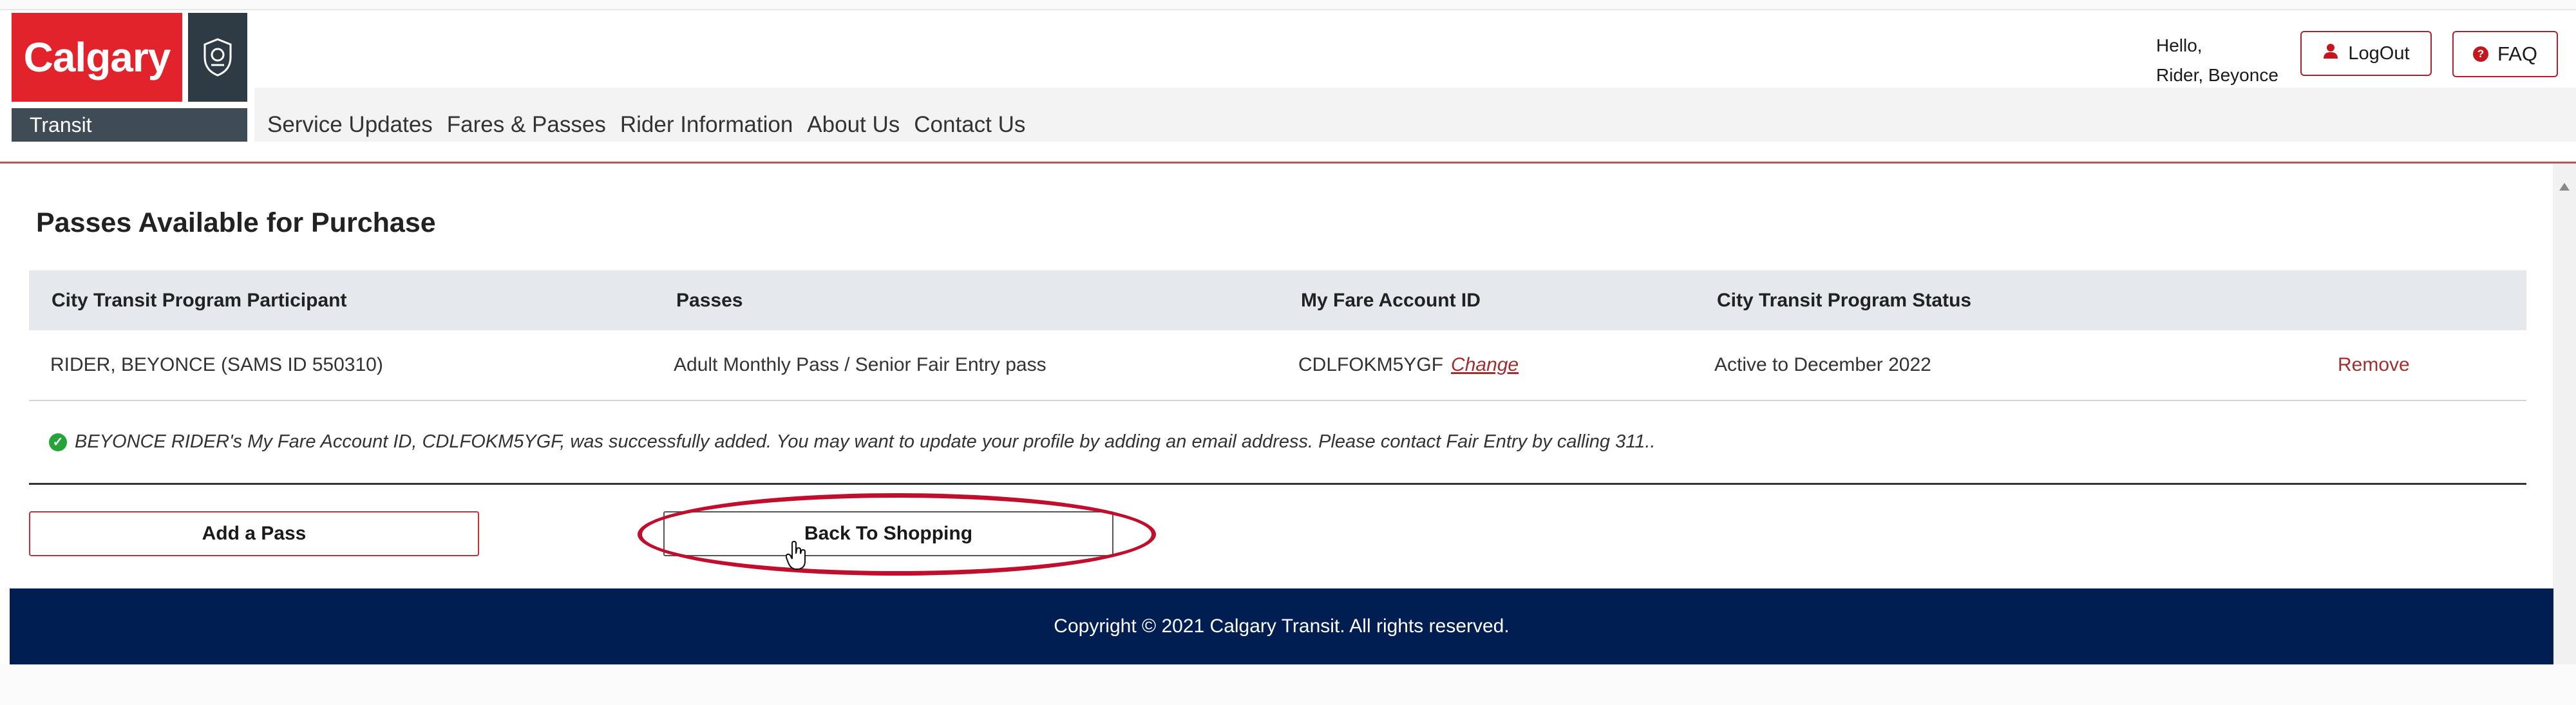 The height and width of the screenshot is (705, 2576). Describe the element at coordinates (1277, 300) in the screenshot. I see `table-header` at that location.